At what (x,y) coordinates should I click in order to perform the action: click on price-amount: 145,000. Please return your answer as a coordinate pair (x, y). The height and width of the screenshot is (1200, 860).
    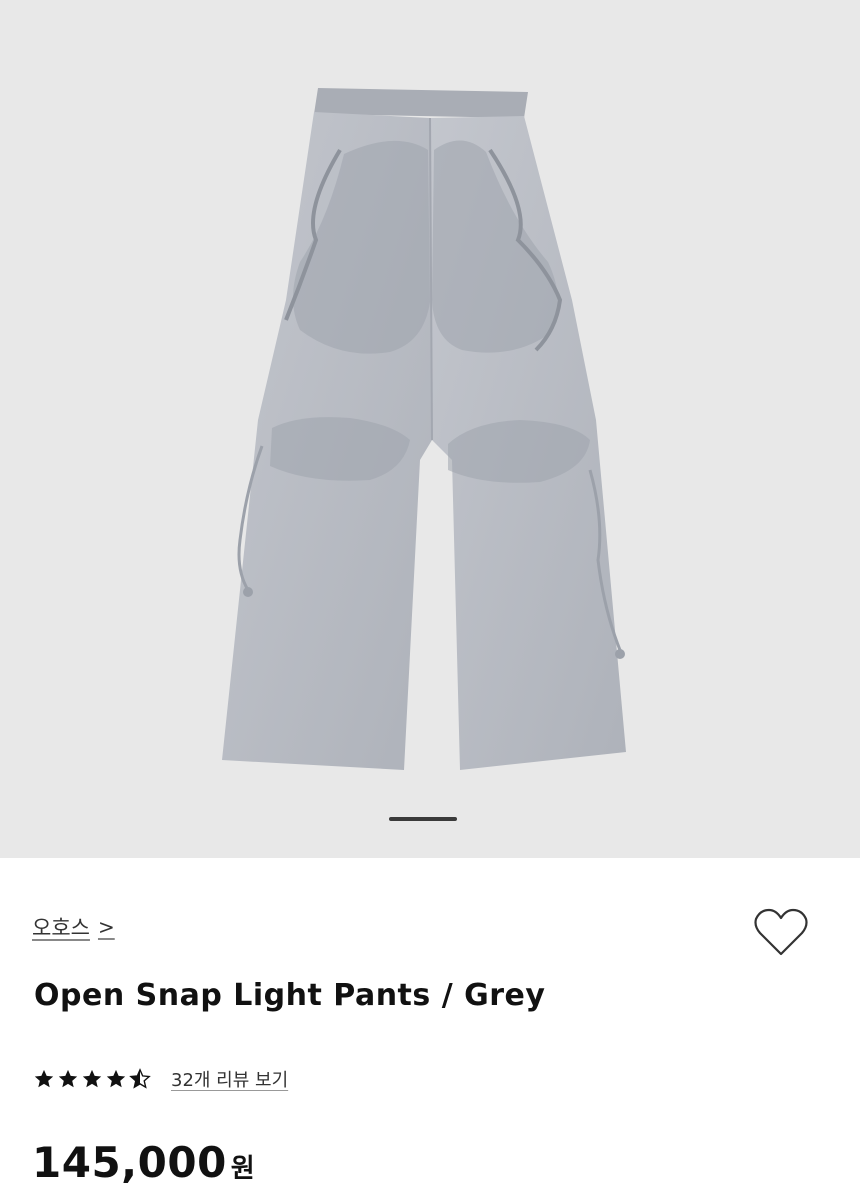
    Looking at the image, I should click on (129, 1162).